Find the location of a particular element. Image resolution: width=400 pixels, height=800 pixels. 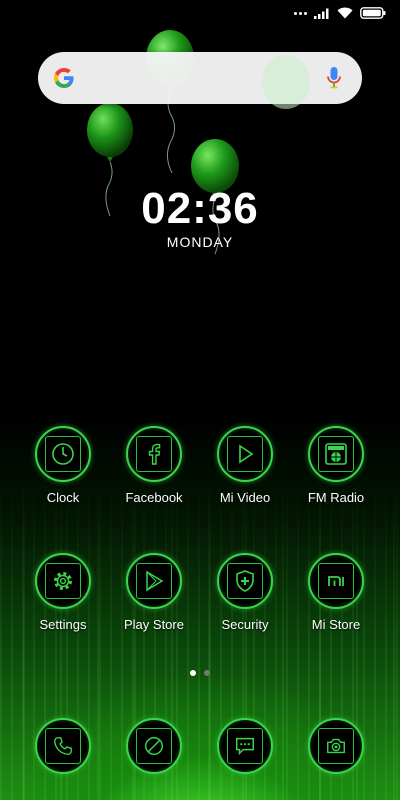

google-g-icon is located at coordinates (64, 78).